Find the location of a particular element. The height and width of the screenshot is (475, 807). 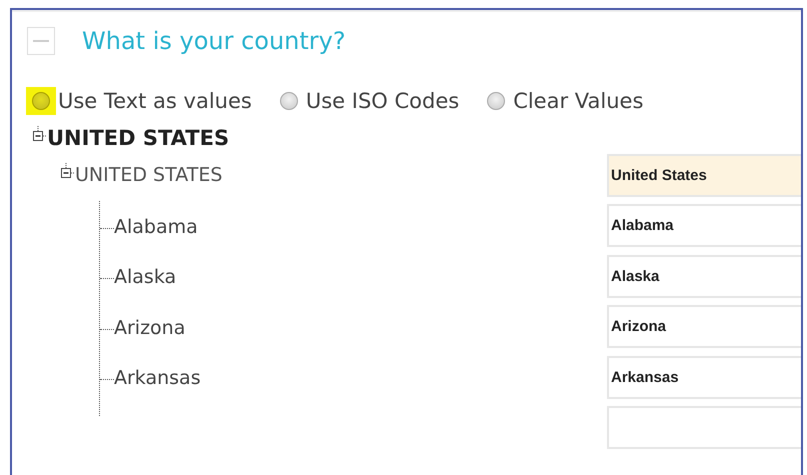

input-field is located at coordinates (704, 428).